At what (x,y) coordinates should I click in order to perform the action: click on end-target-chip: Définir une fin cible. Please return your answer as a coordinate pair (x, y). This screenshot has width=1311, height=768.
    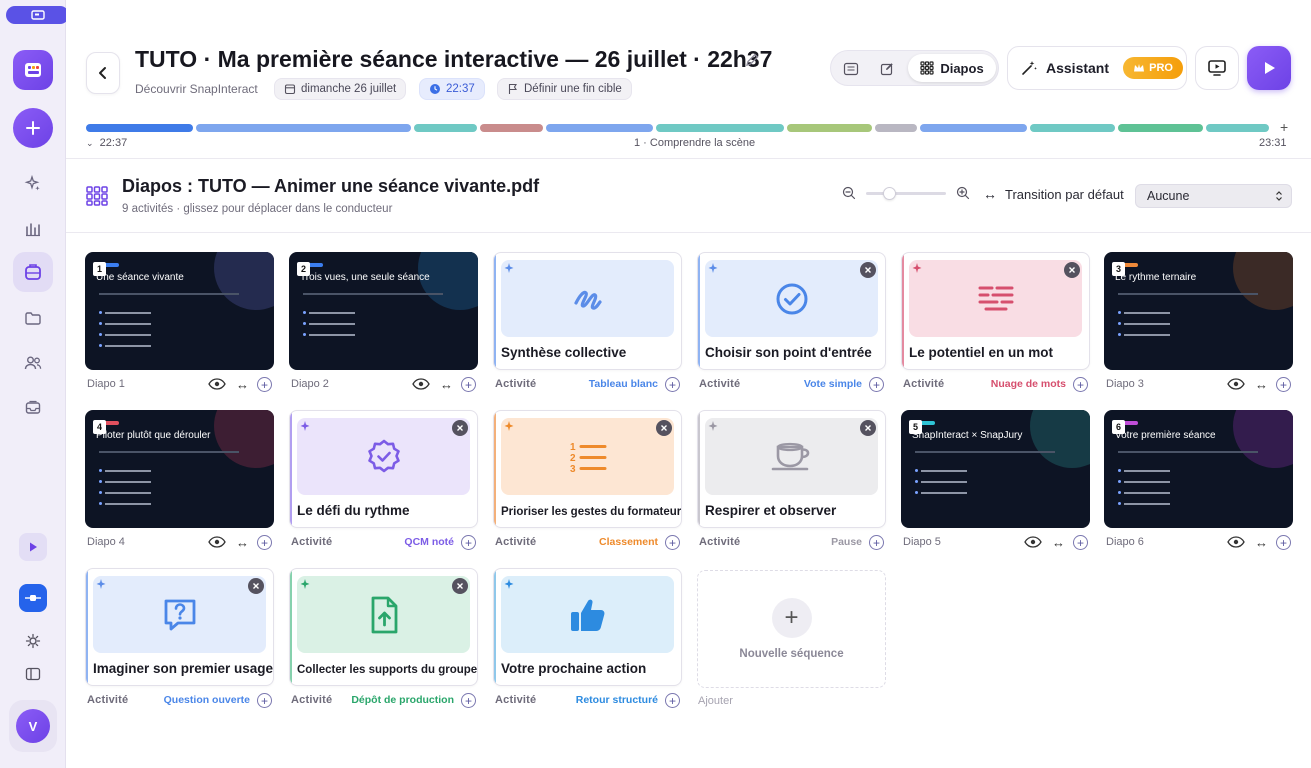
    Looking at the image, I should click on (564, 89).